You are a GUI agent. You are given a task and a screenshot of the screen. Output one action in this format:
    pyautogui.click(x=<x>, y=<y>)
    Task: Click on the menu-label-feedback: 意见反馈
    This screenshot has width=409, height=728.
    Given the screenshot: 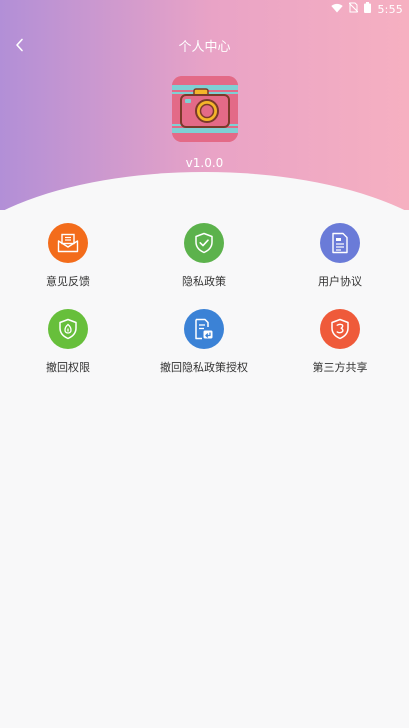 What is the action you would take?
    pyautogui.click(x=68, y=281)
    